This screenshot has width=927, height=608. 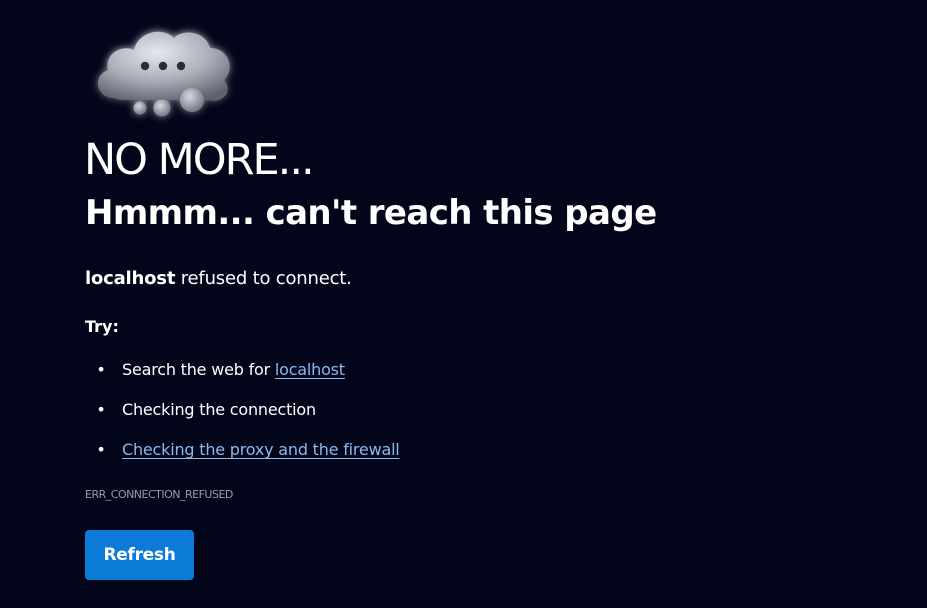 What do you see at coordinates (219, 409) in the screenshot?
I see `check-connection-text: Checking the connection` at bounding box center [219, 409].